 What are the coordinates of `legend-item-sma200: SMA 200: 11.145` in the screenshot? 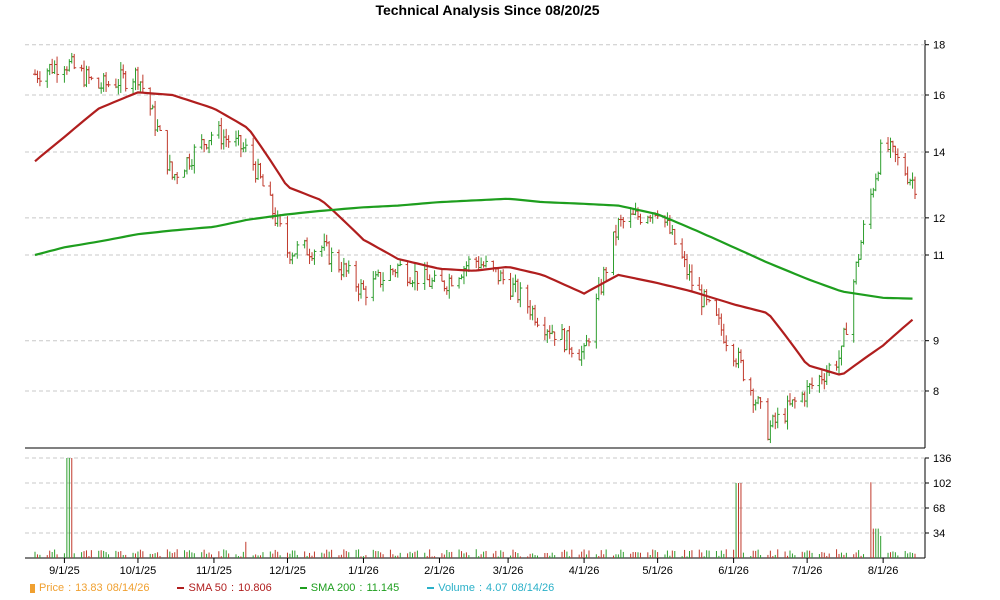 It's located at (349, 588).